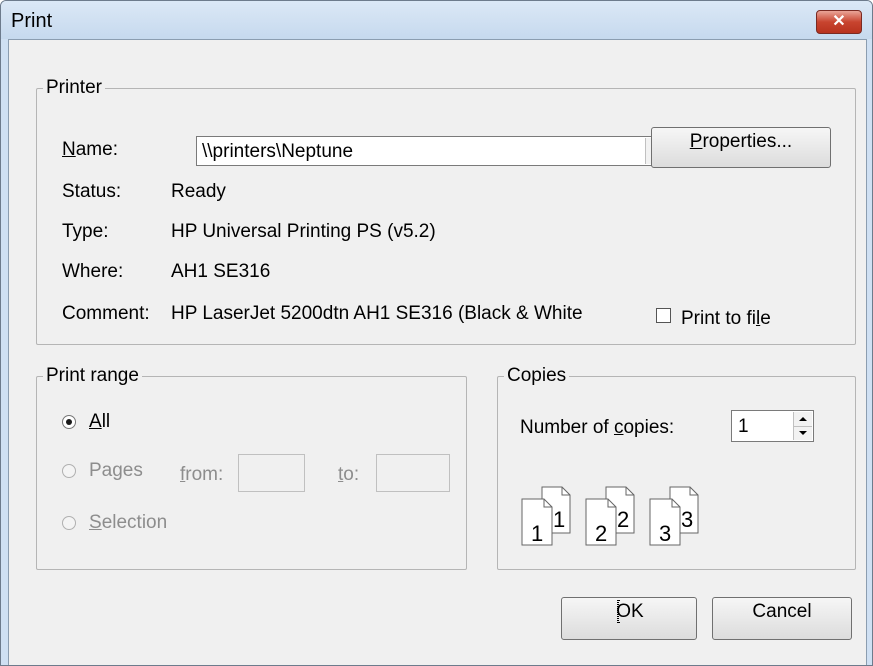  What do you see at coordinates (687, 519) in the screenshot?
I see `collate-page-3b: 3` at bounding box center [687, 519].